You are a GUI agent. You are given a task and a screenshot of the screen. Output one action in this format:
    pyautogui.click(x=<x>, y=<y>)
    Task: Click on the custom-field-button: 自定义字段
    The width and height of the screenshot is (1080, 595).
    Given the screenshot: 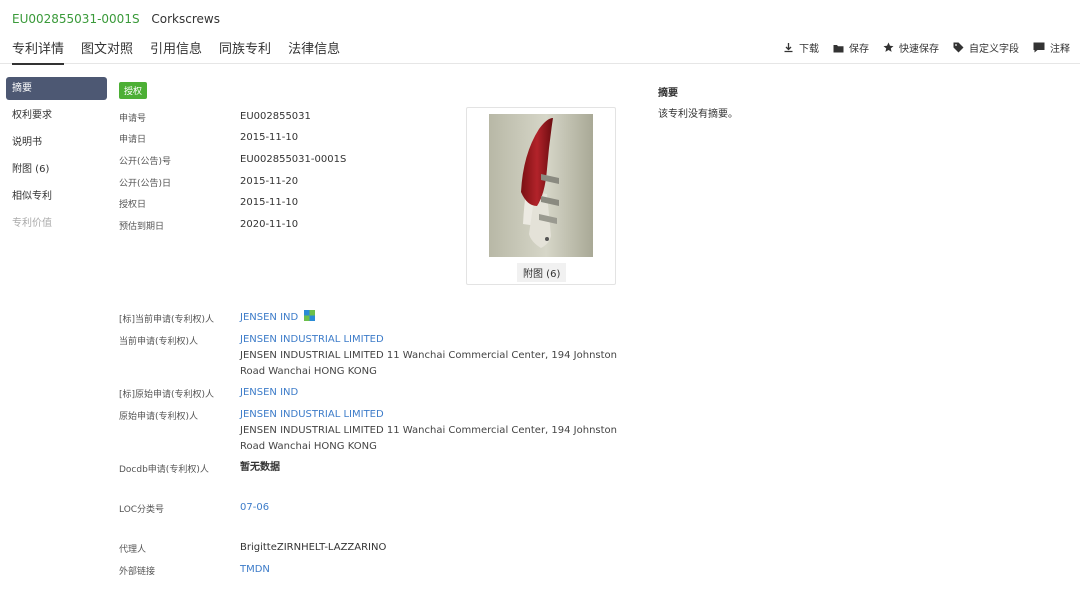 What is the action you would take?
    pyautogui.click(x=986, y=47)
    